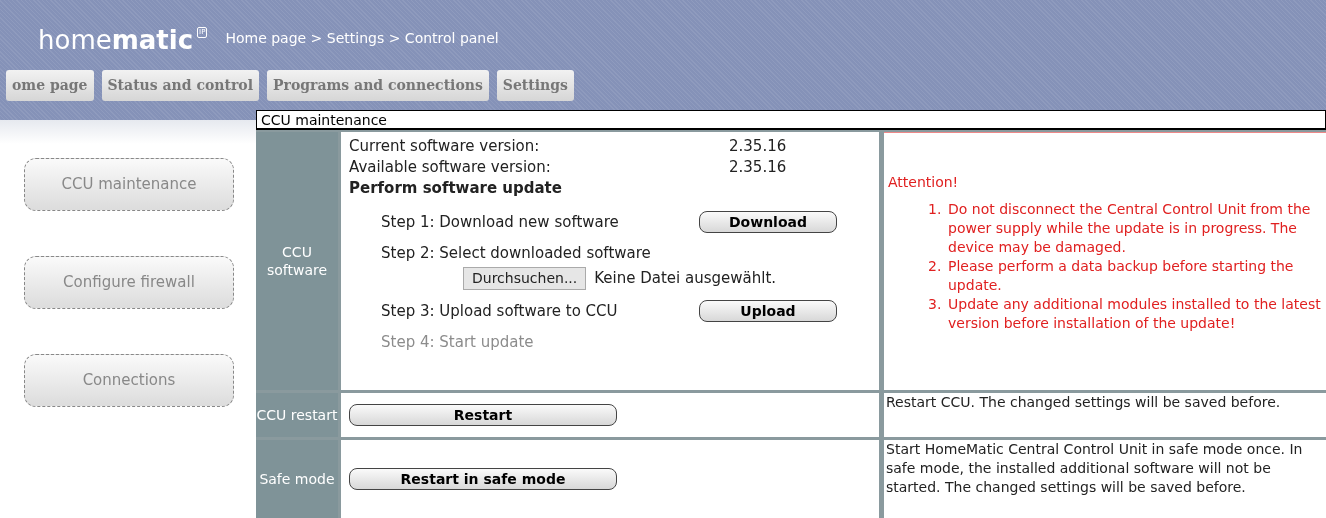 This screenshot has height=518, width=1326. What do you see at coordinates (180, 85) in the screenshot?
I see `nav-tab: Status and control` at bounding box center [180, 85].